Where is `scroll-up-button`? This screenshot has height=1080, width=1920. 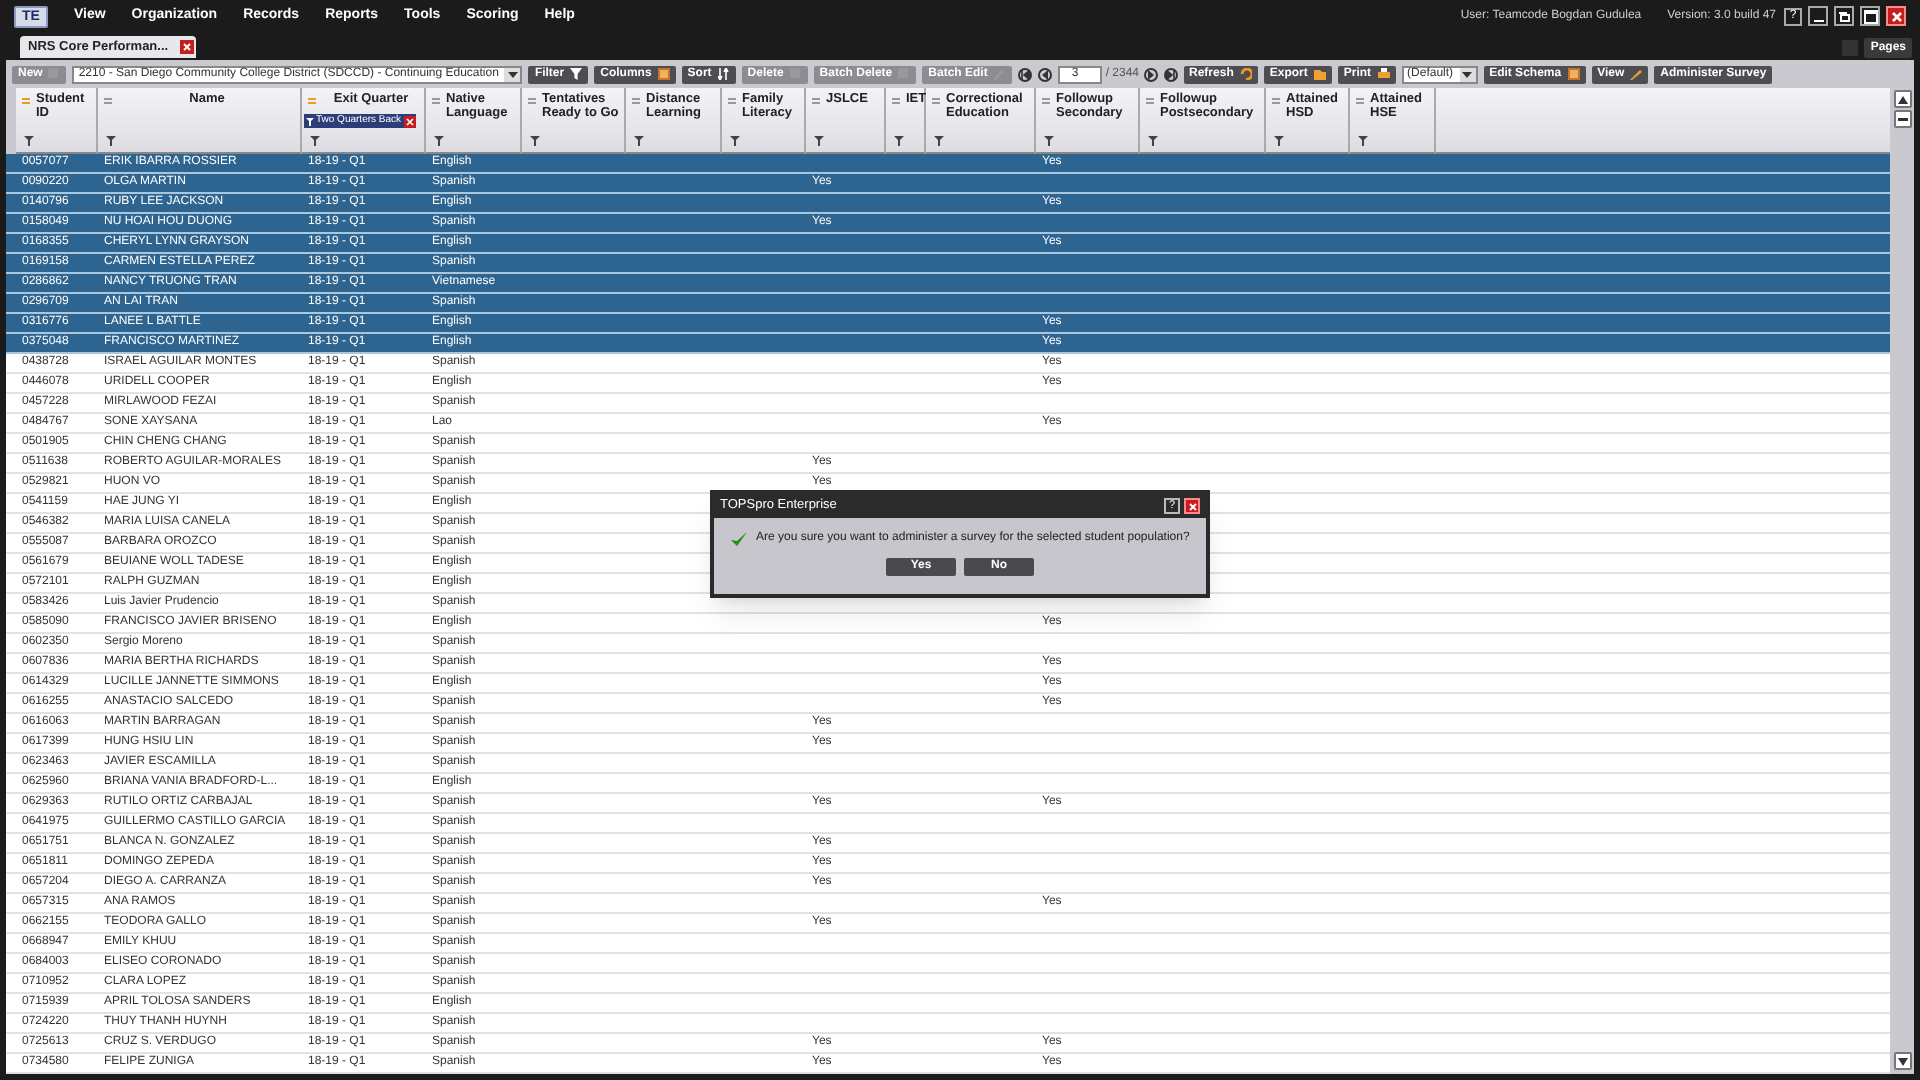
scroll-up-button is located at coordinates (1902, 99).